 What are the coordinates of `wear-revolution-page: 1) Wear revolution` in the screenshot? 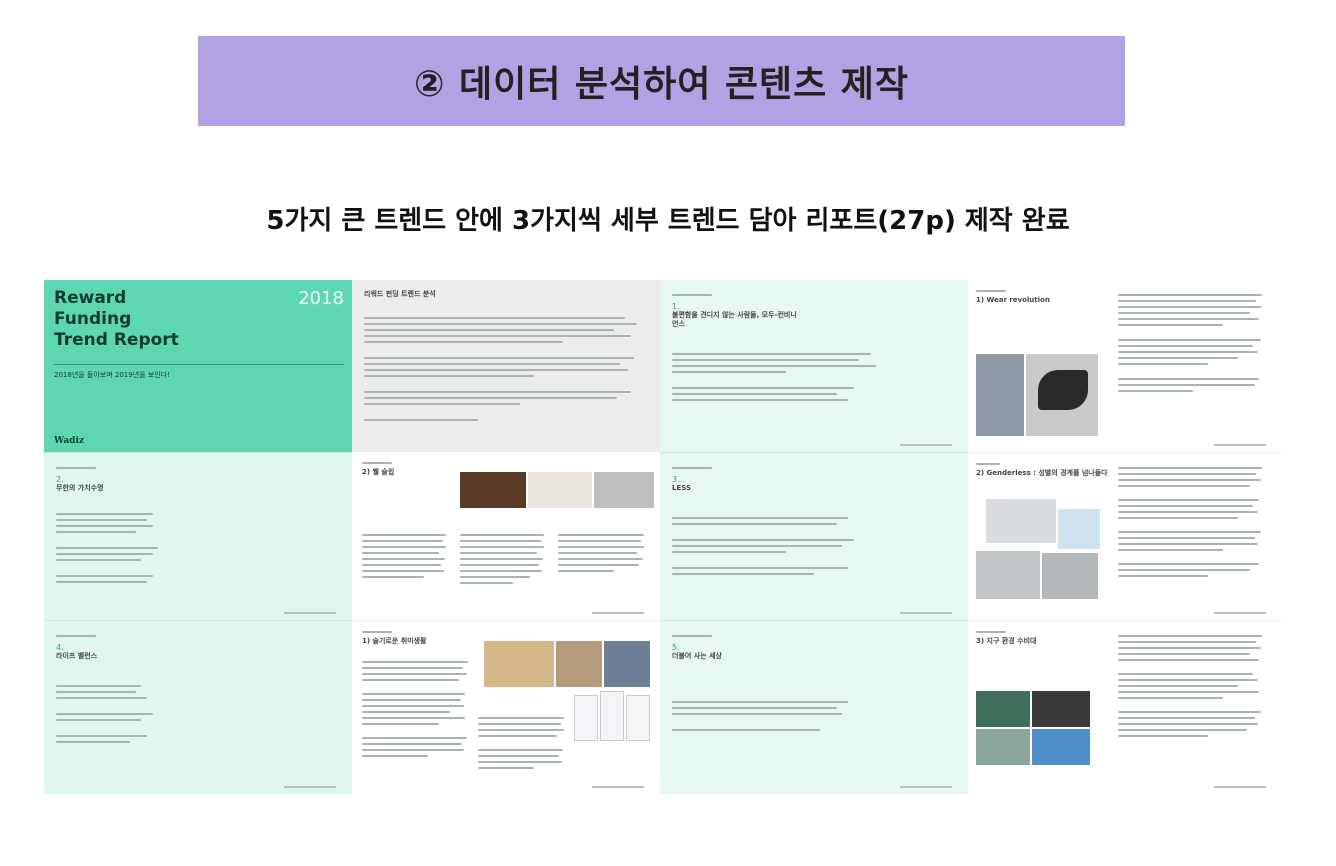 It's located at (1125, 366).